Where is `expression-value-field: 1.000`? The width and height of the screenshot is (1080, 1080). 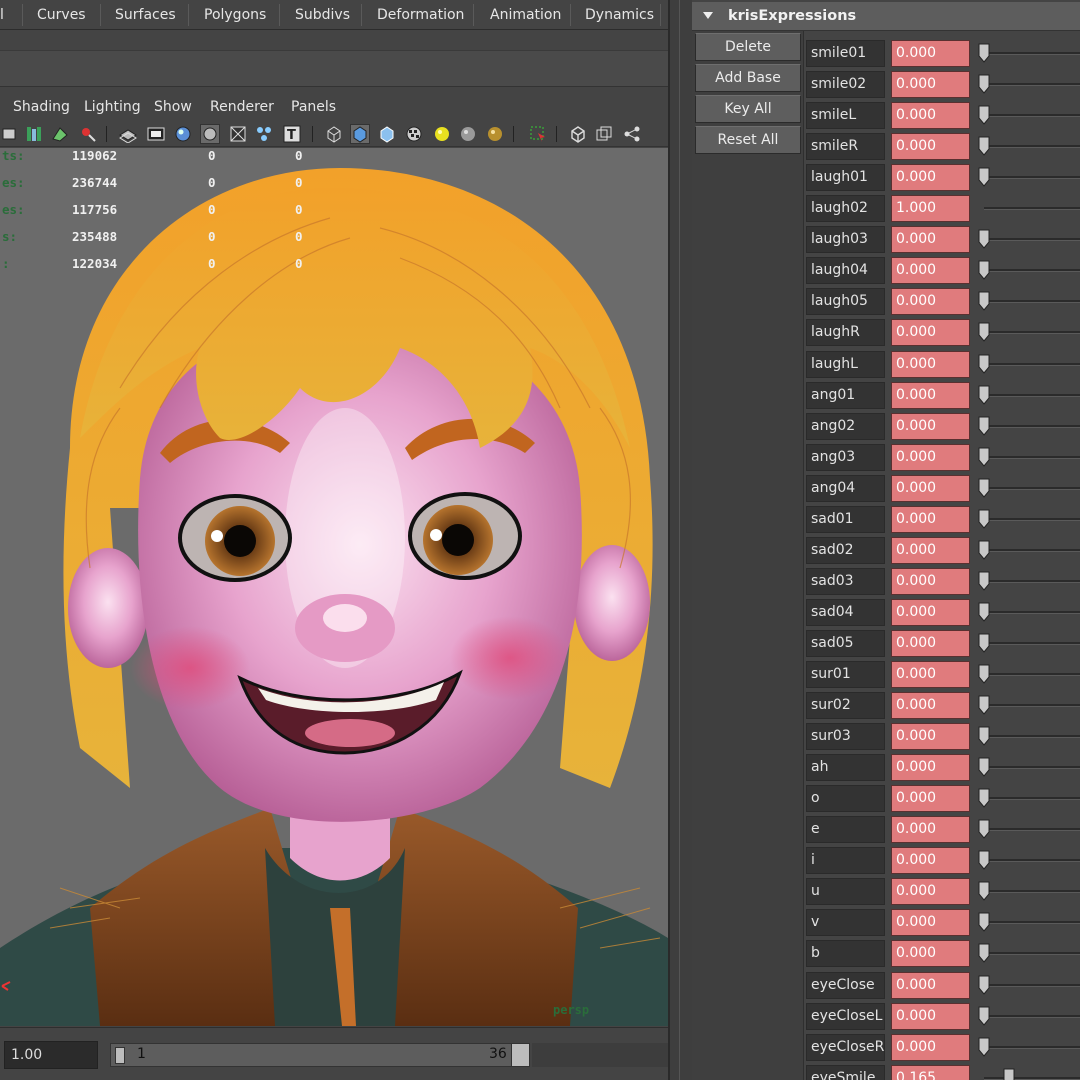
expression-value-field: 1.000 is located at coordinates (930, 209).